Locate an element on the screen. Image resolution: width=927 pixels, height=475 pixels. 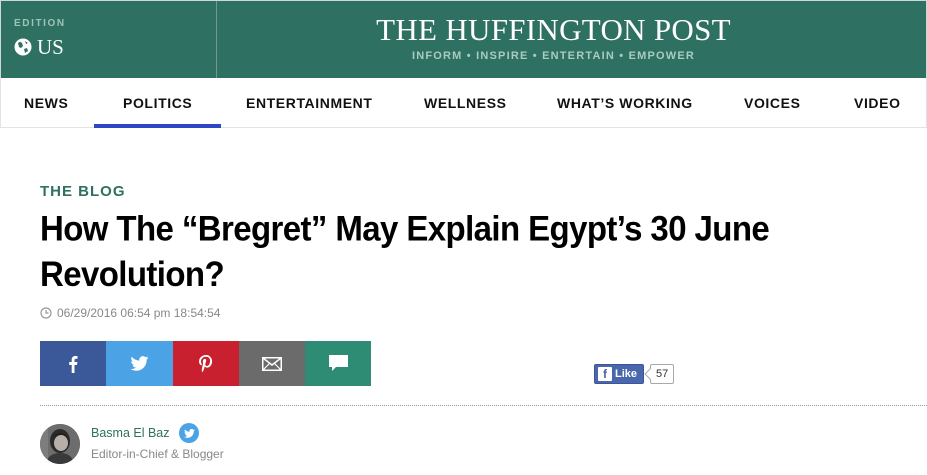
edition-value-text: US is located at coordinates (50, 46).